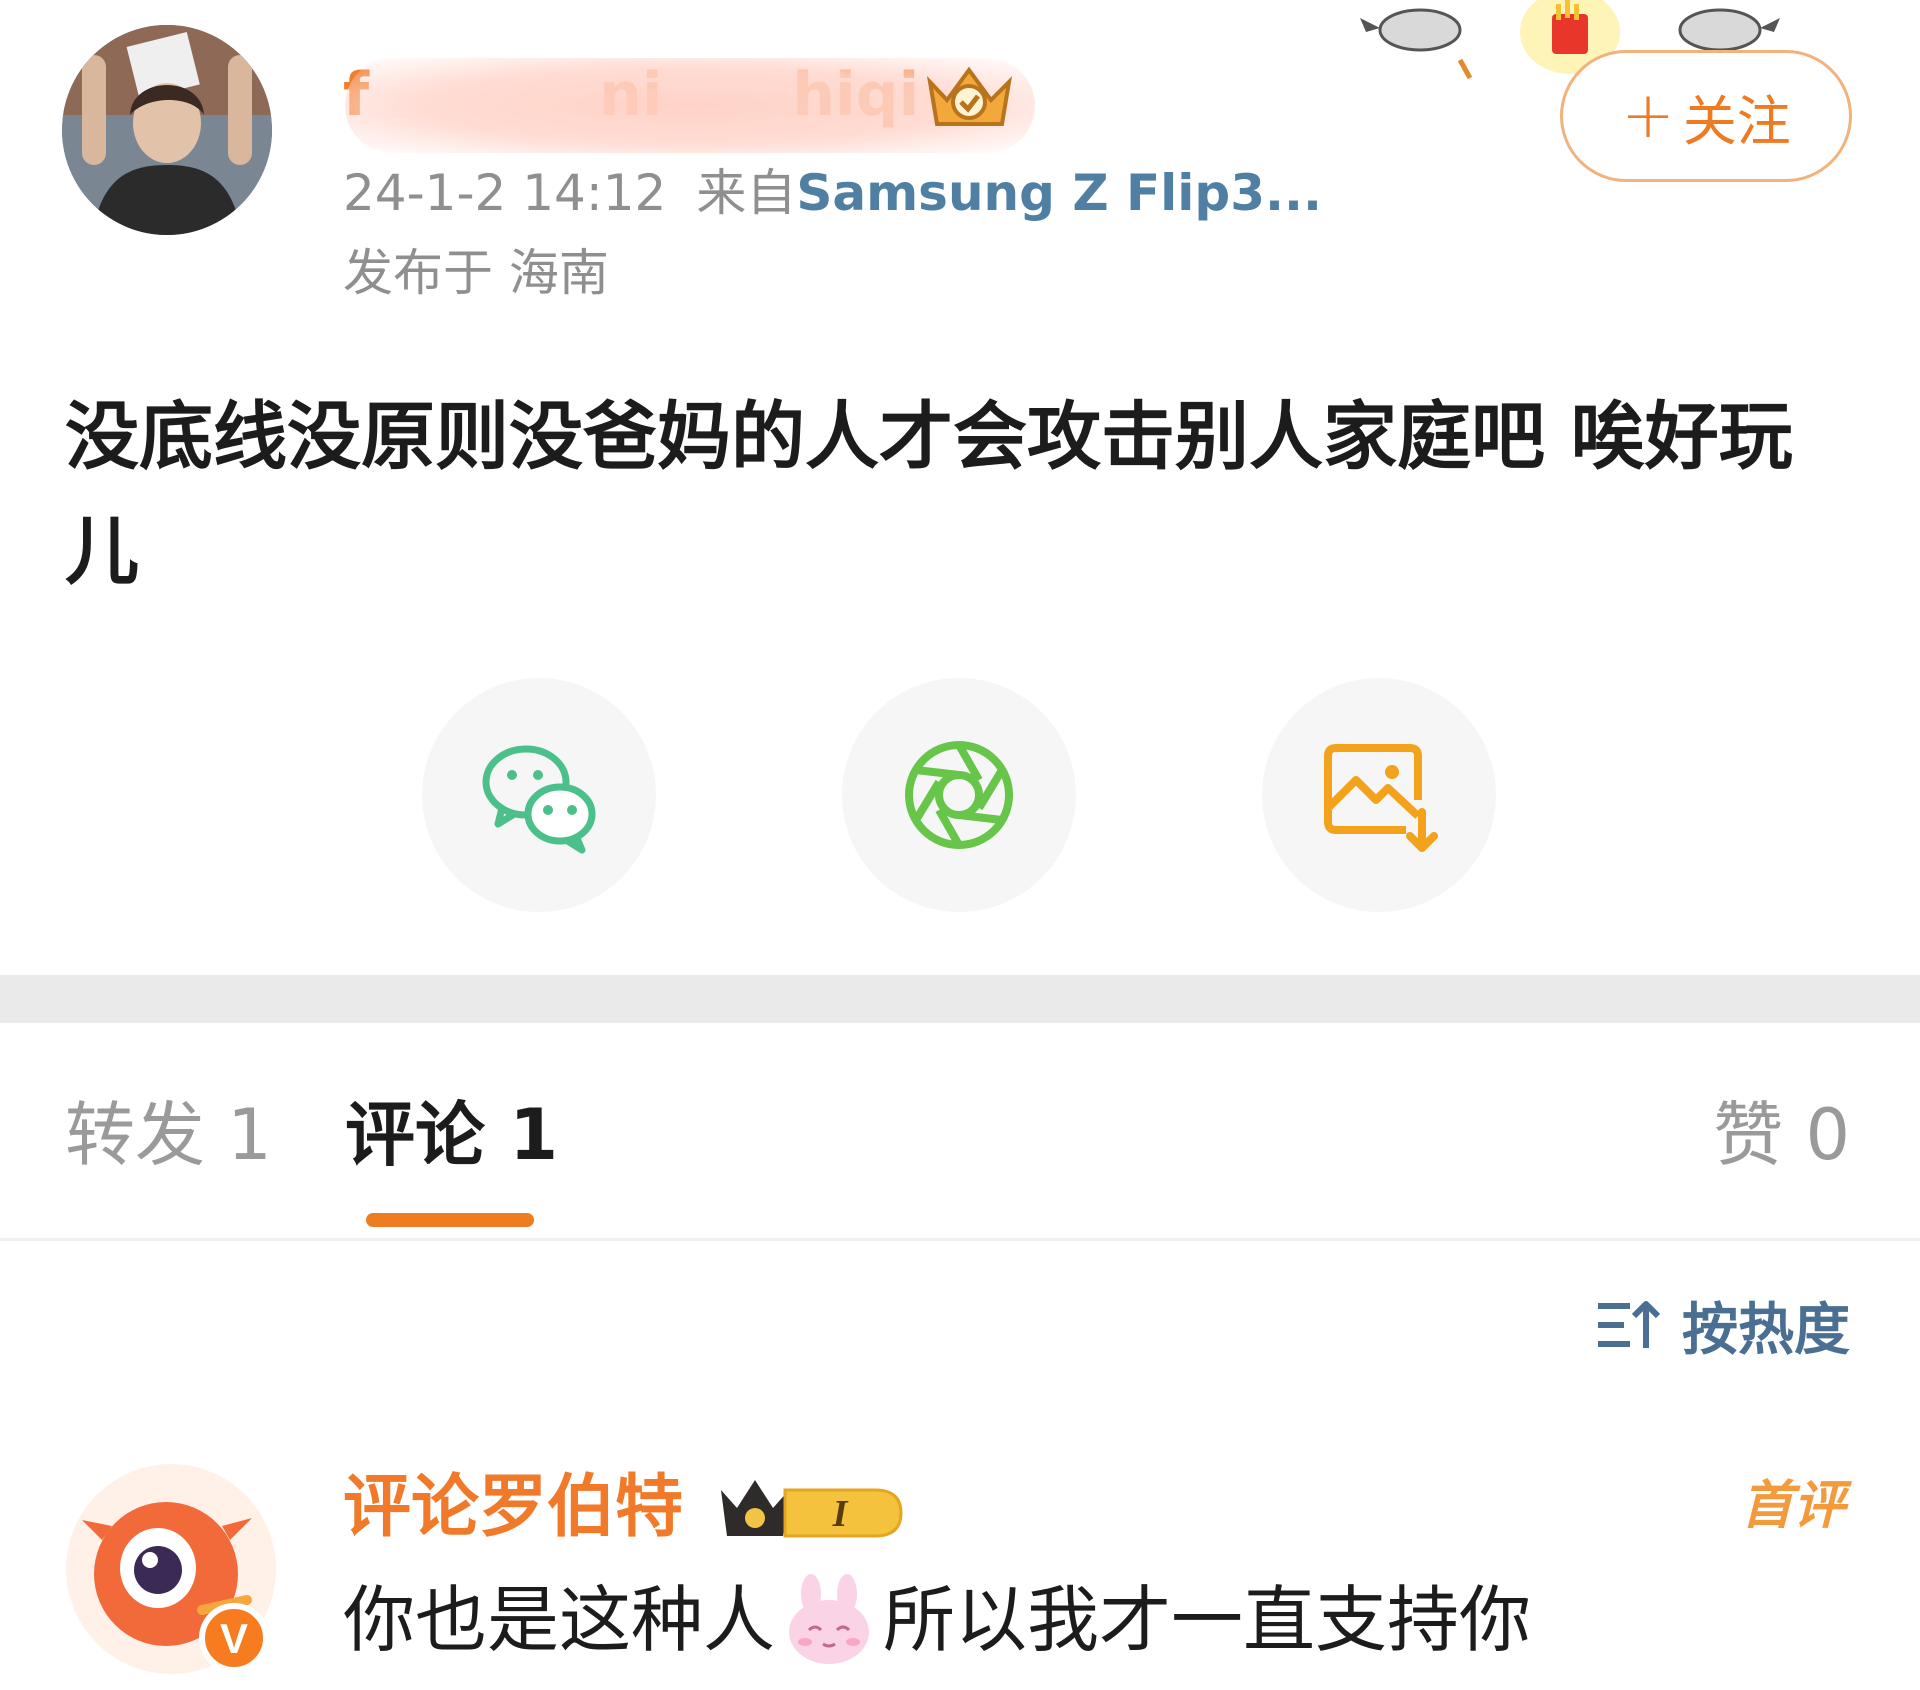 This screenshot has width=1920, height=1690. Describe the element at coordinates (929, 494) in the screenshot. I see `post-body-text: 没底线没原则没爸妈的人才会攻击别人家庭吧 唉好玩儿` at that location.